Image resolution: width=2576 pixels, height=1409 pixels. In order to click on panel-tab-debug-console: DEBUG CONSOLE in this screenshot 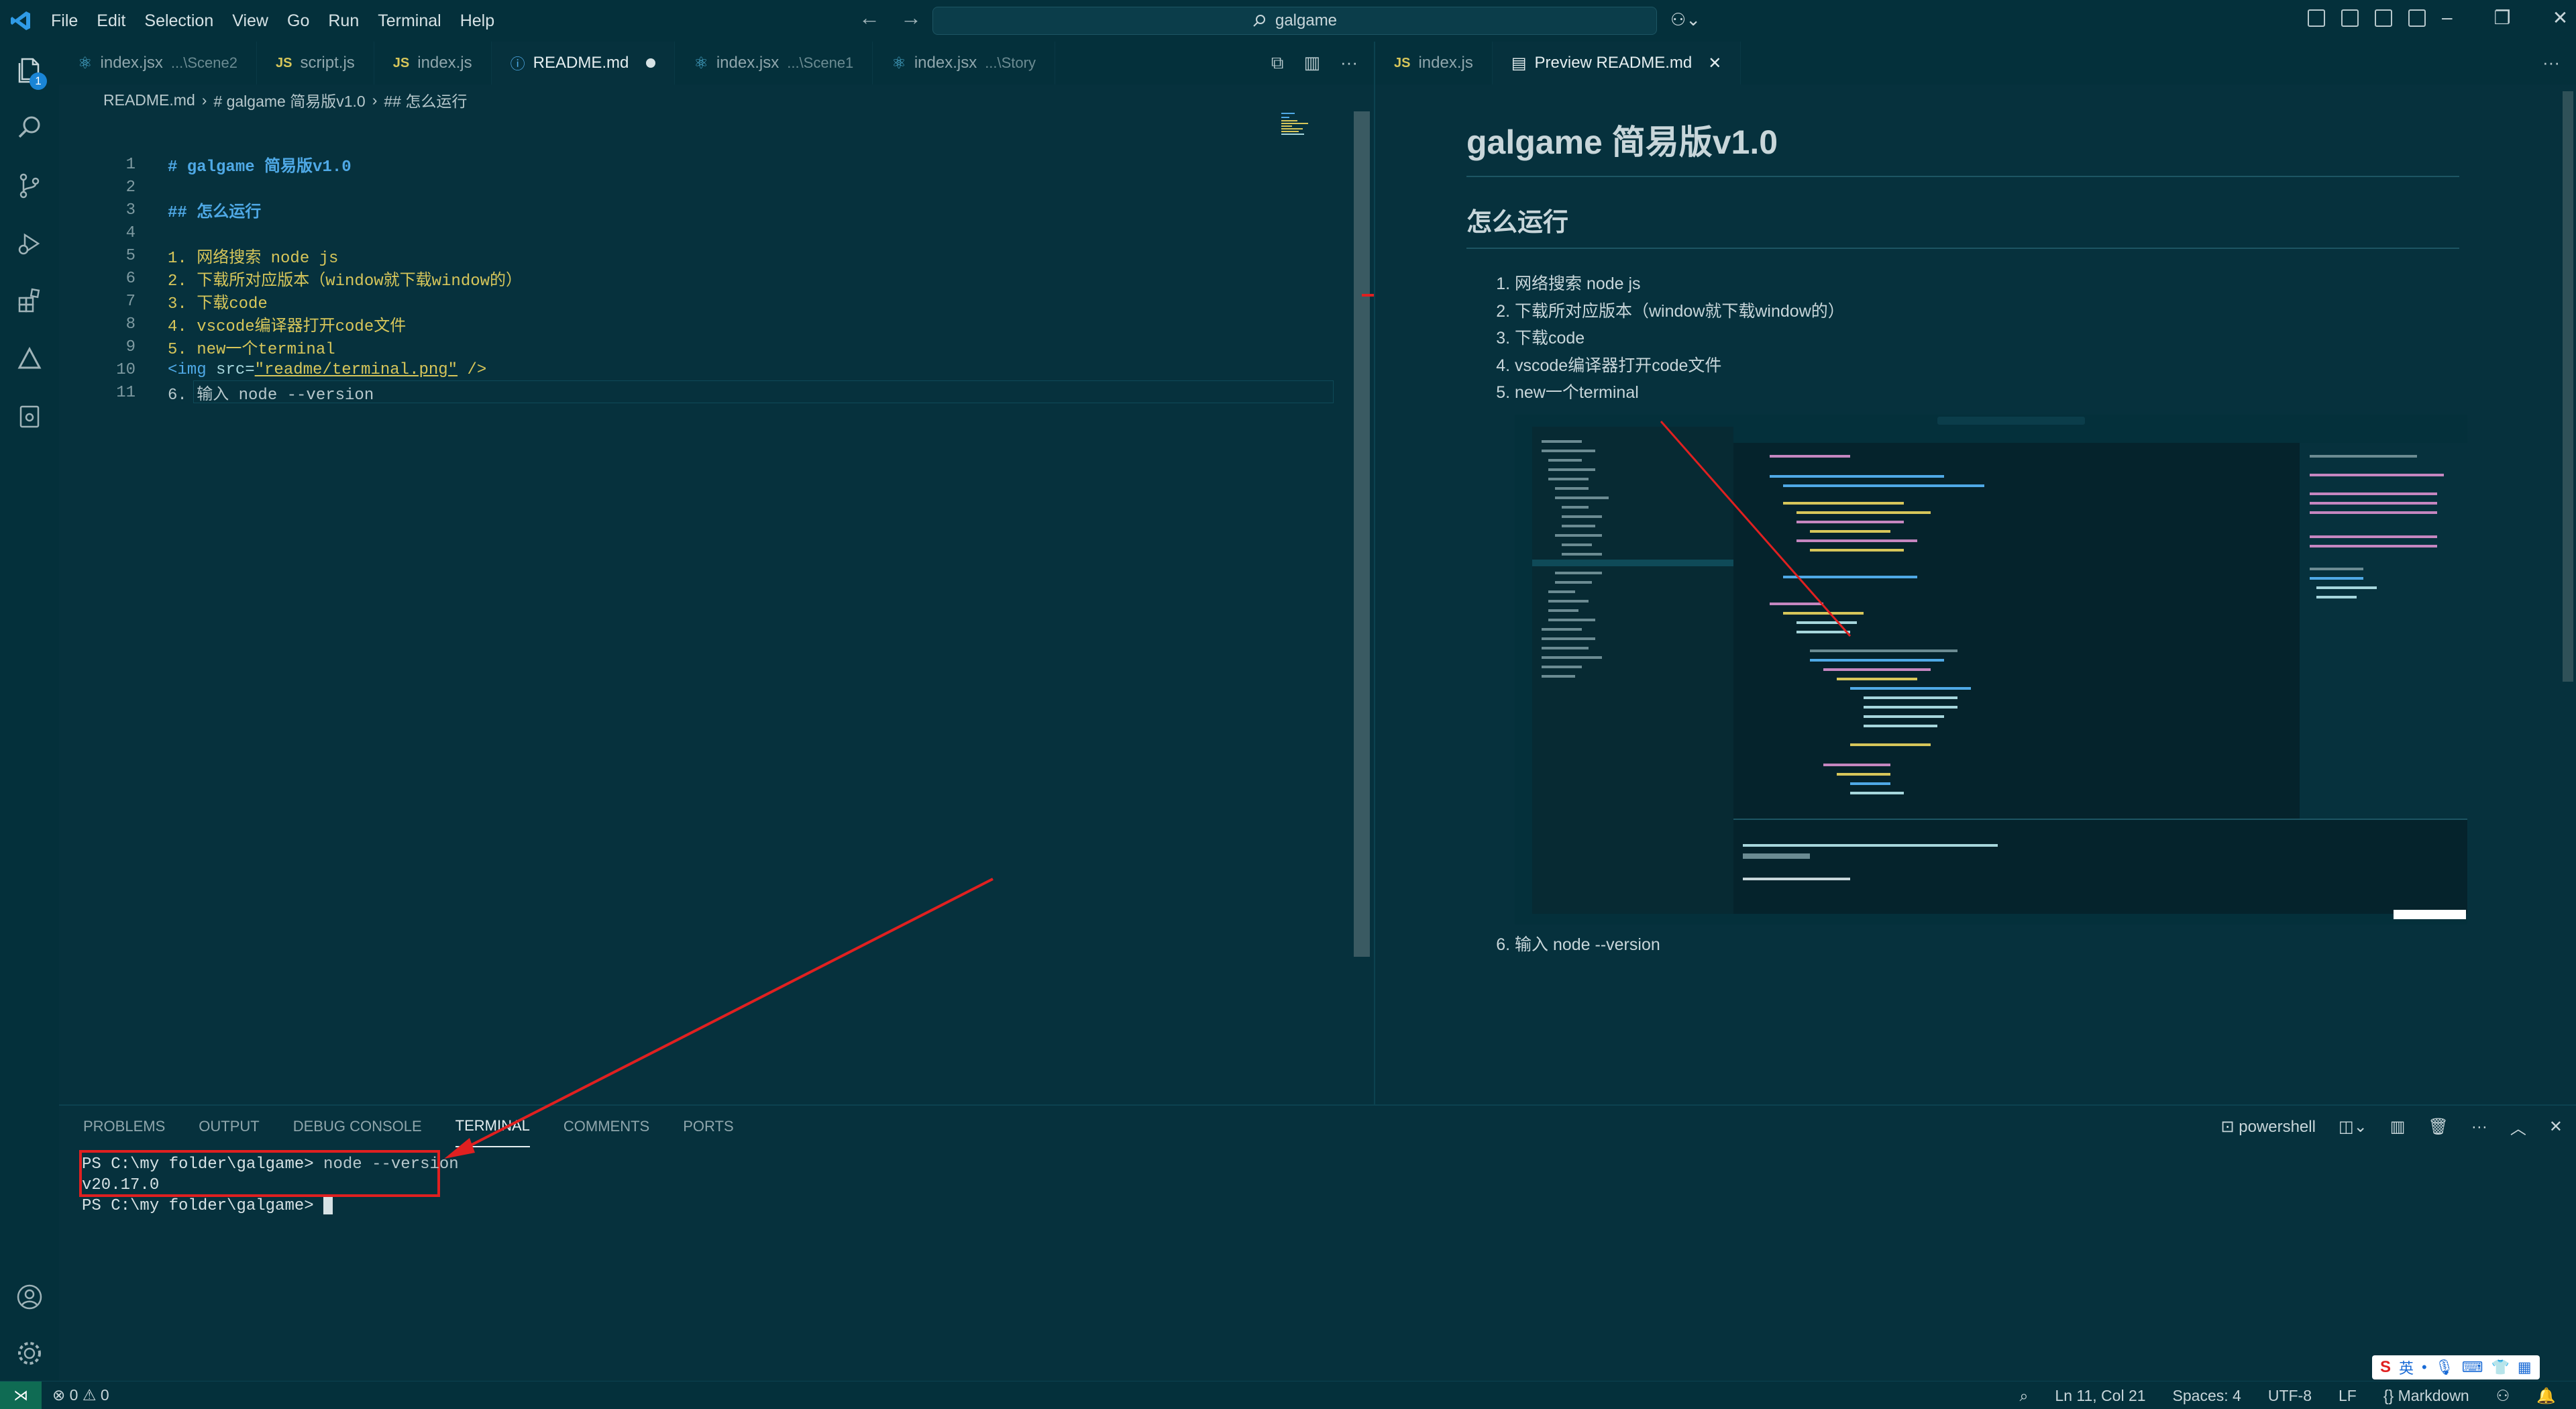, I will do `click(357, 1126)`.